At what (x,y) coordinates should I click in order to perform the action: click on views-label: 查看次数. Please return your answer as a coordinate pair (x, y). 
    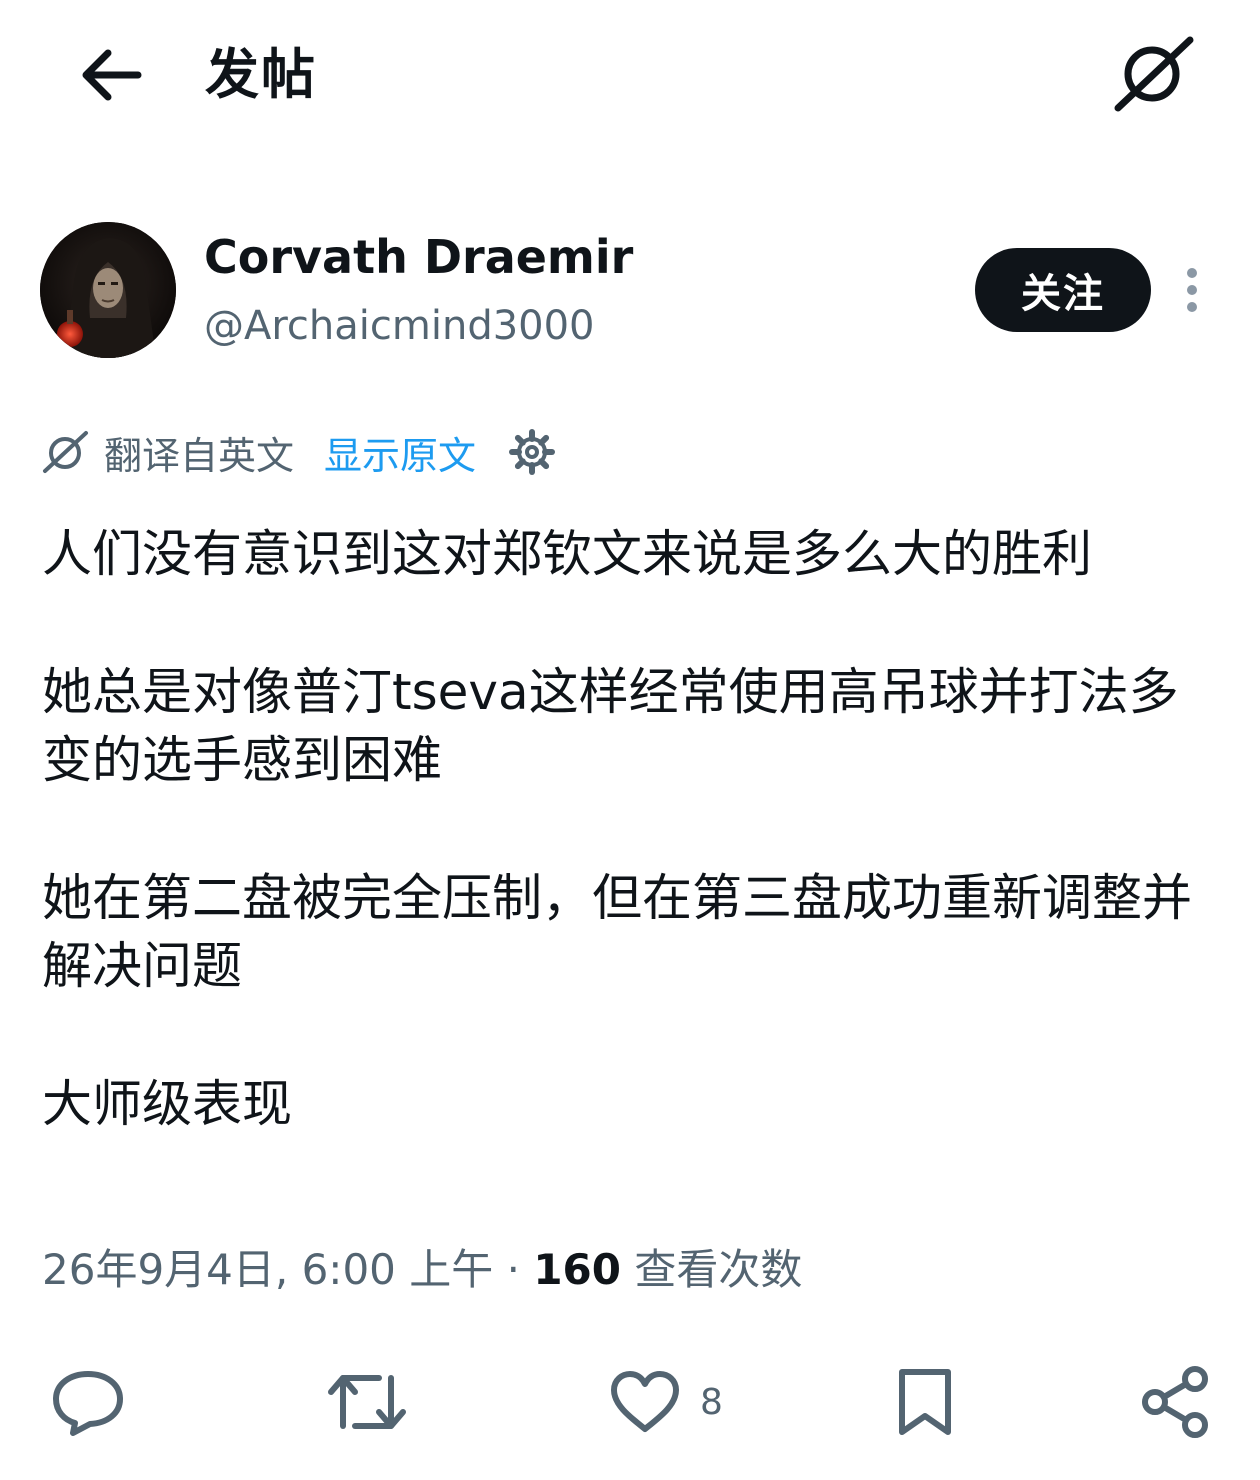
    Looking at the image, I should click on (718, 1269).